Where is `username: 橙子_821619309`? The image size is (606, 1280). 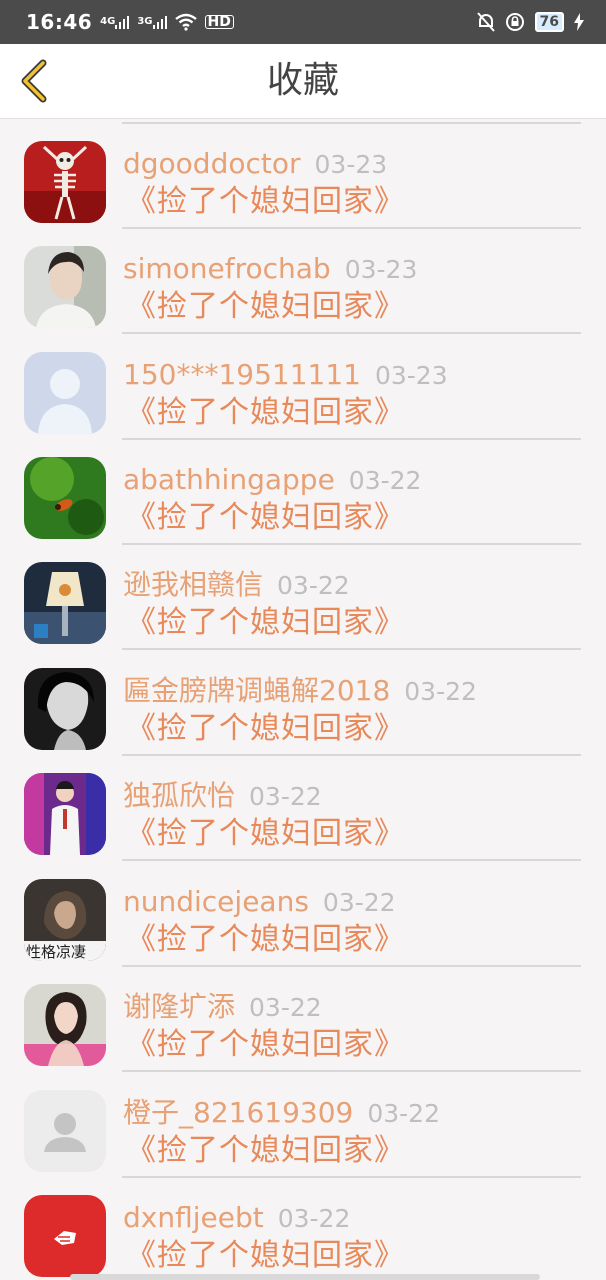
username: 橙子_821619309 is located at coordinates (238, 1112).